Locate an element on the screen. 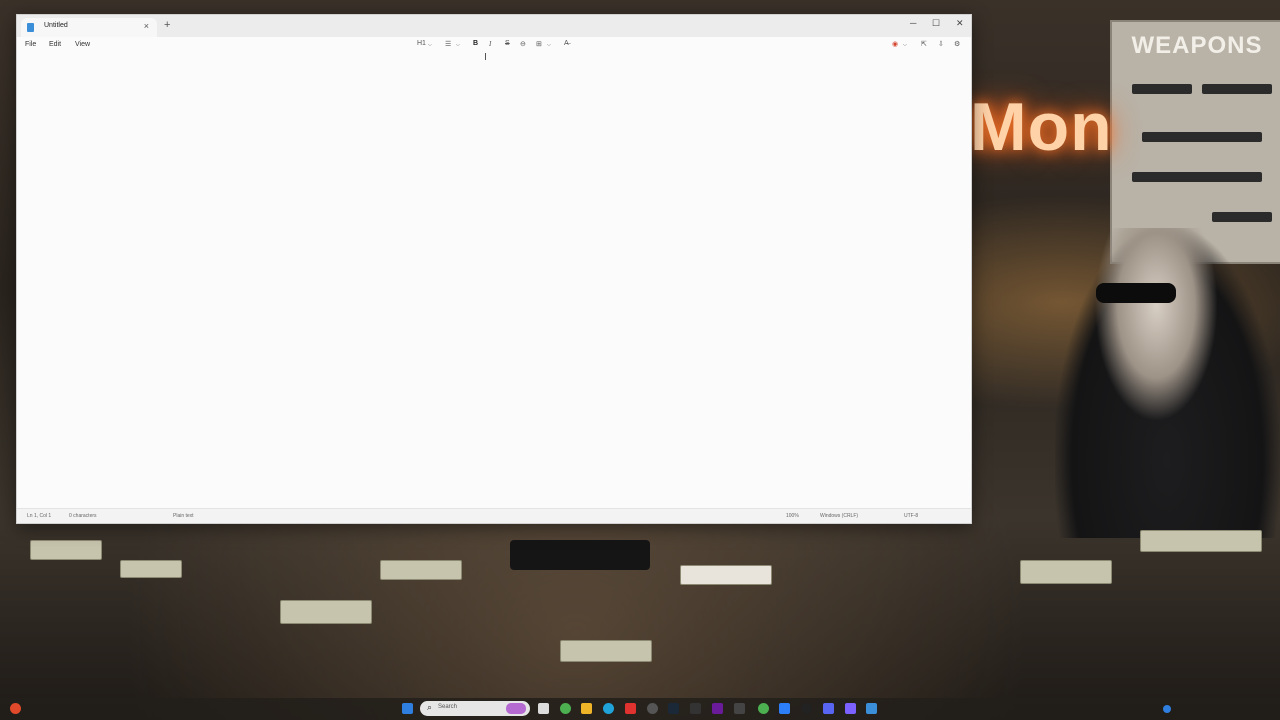 The height and width of the screenshot is (720, 1280). wallpaper-pistol is located at coordinates (580, 555).